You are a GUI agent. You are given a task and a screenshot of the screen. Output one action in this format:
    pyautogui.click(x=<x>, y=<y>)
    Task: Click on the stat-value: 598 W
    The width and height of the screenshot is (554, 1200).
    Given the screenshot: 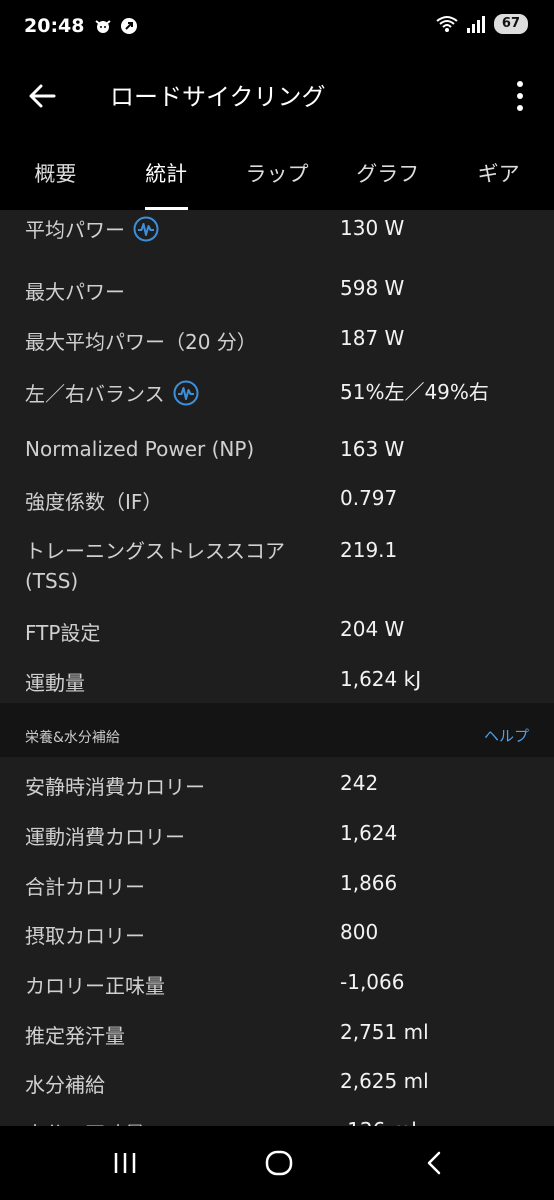 What is the action you would take?
    pyautogui.click(x=372, y=288)
    